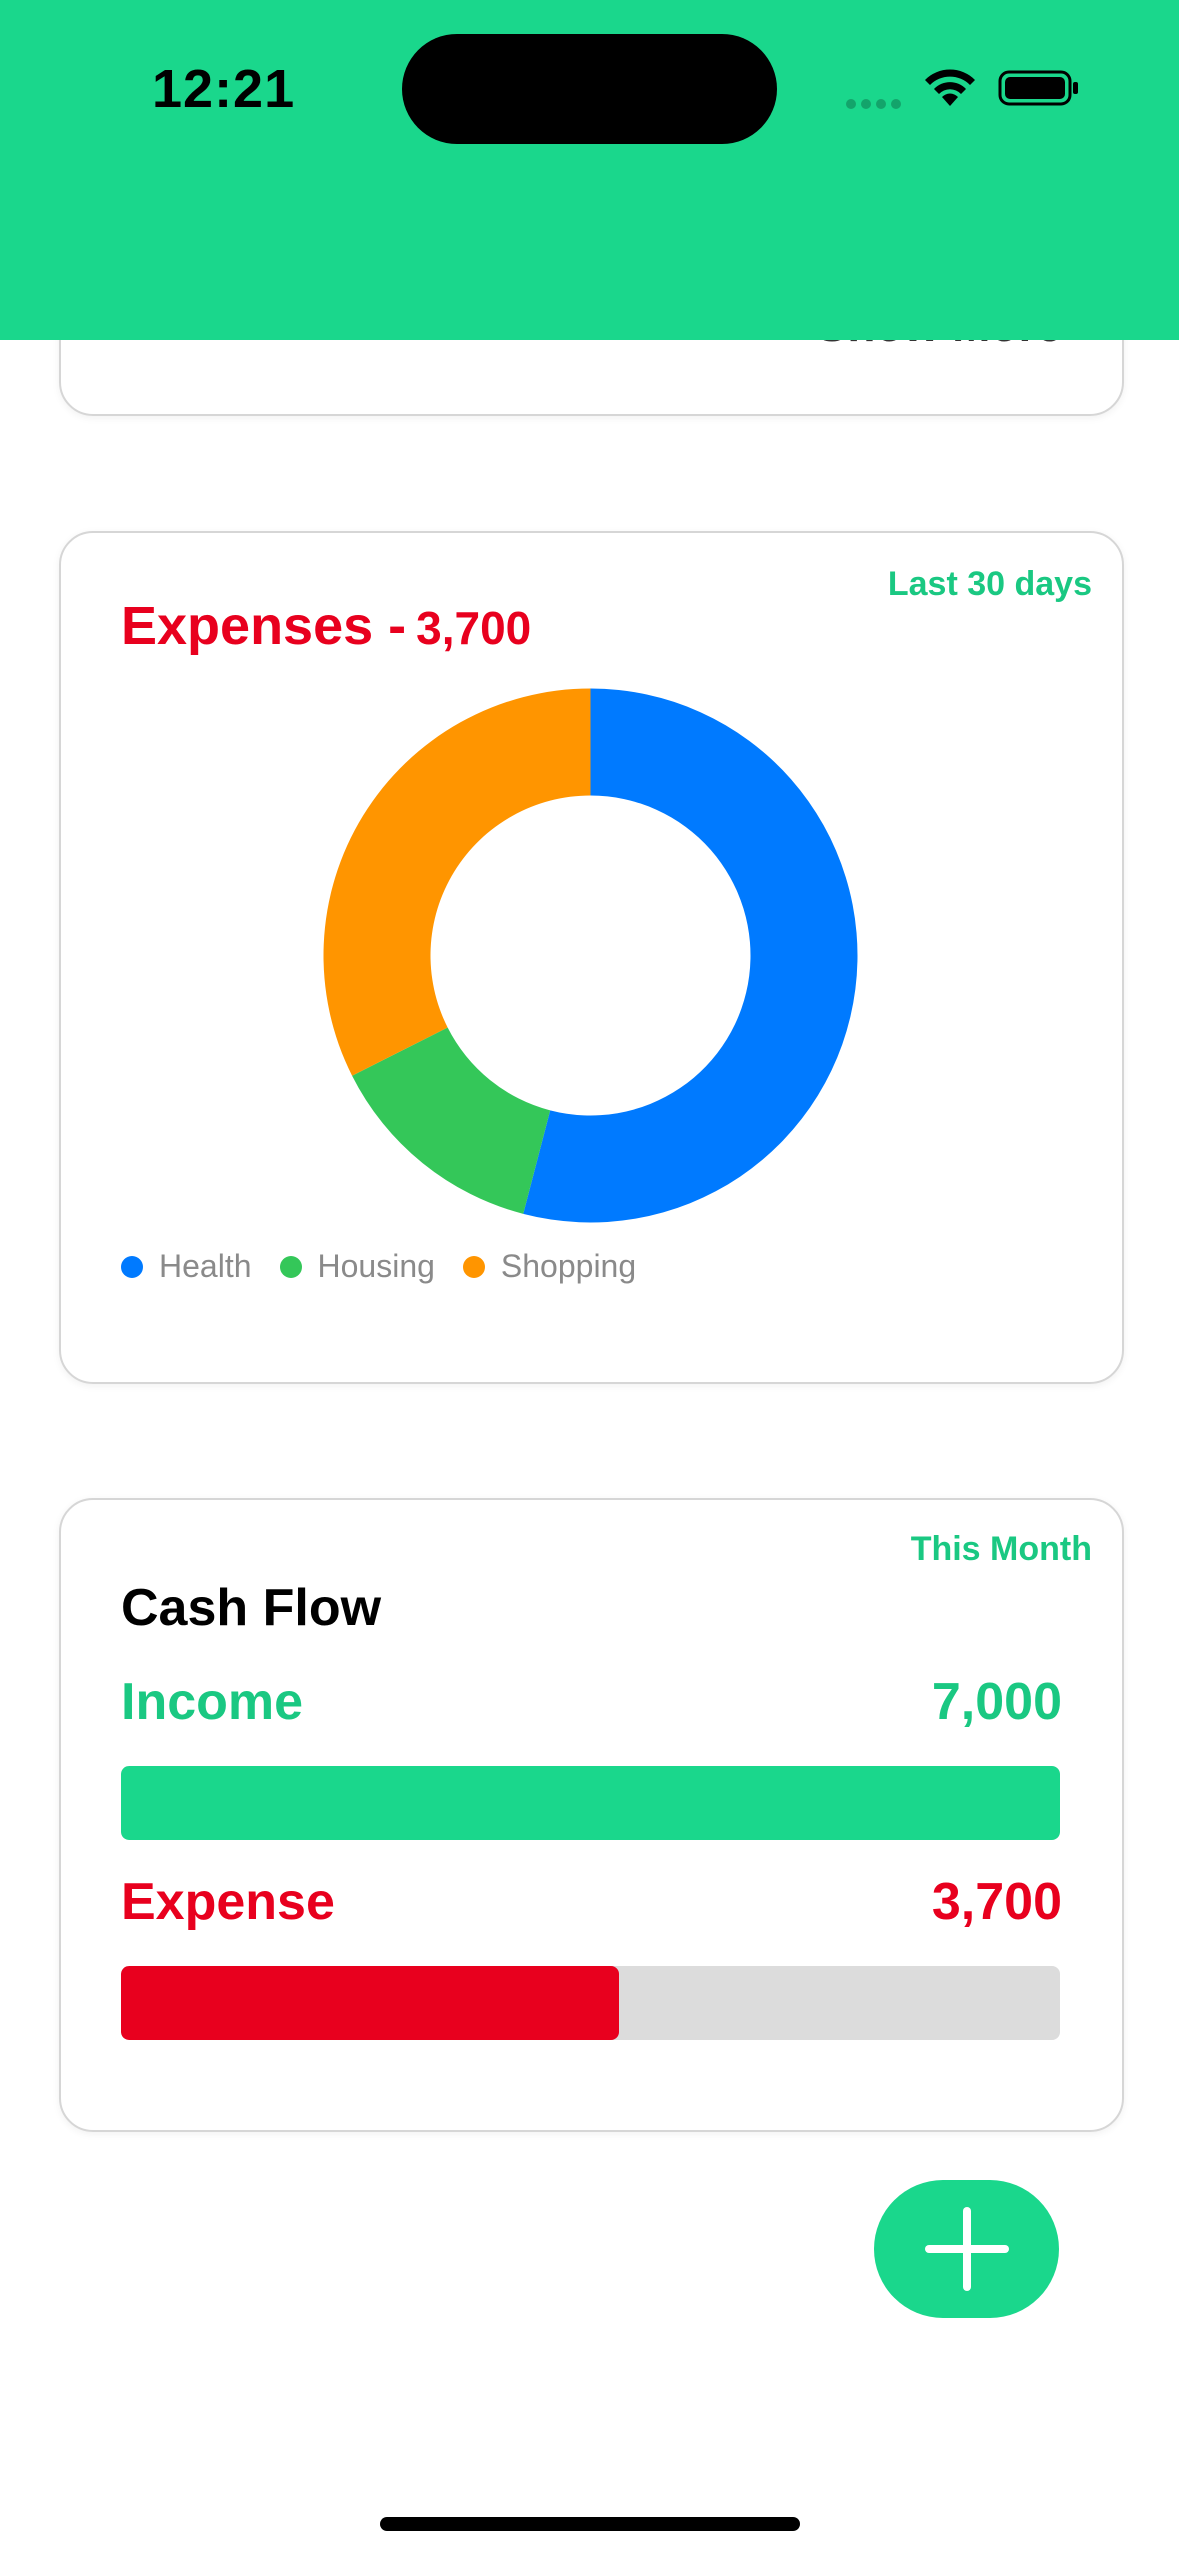 The width and height of the screenshot is (1179, 2556). What do you see at coordinates (212, 1702) in the screenshot?
I see `income-label: Income` at bounding box center [212, 1702].